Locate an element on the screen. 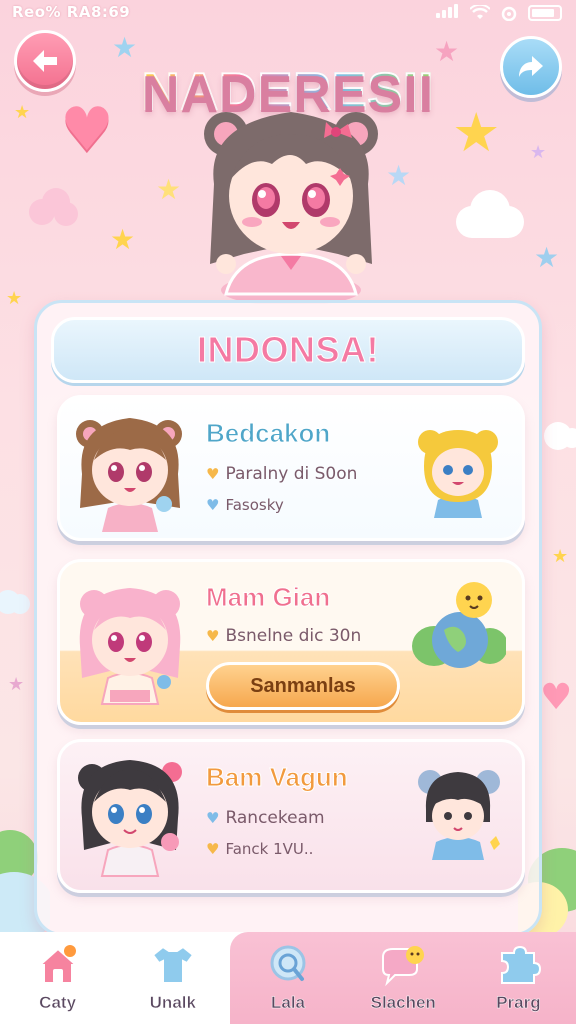 The image size is (576, 1024). character-detail: ♥ Fanck 1VU.. is located at coordinates (259, 849).